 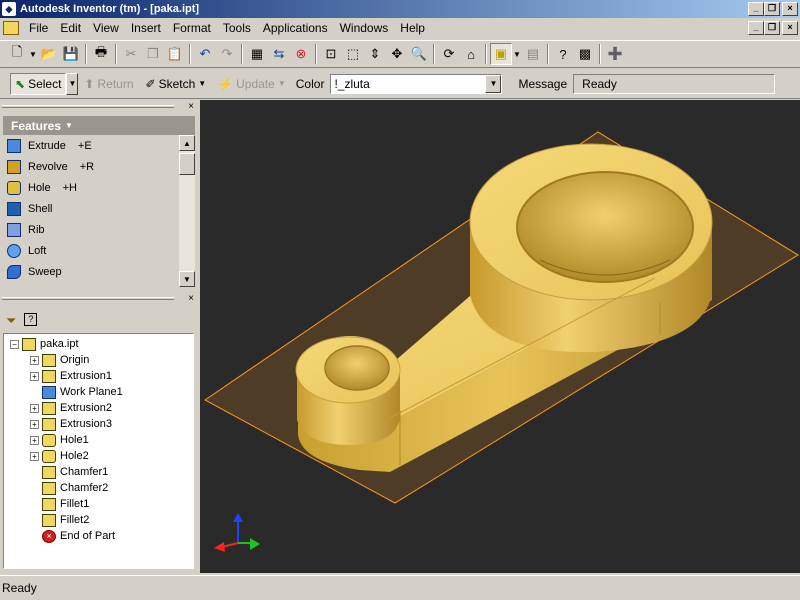 I want to click on feature-loft: Loft, so click(x=91, y=250).